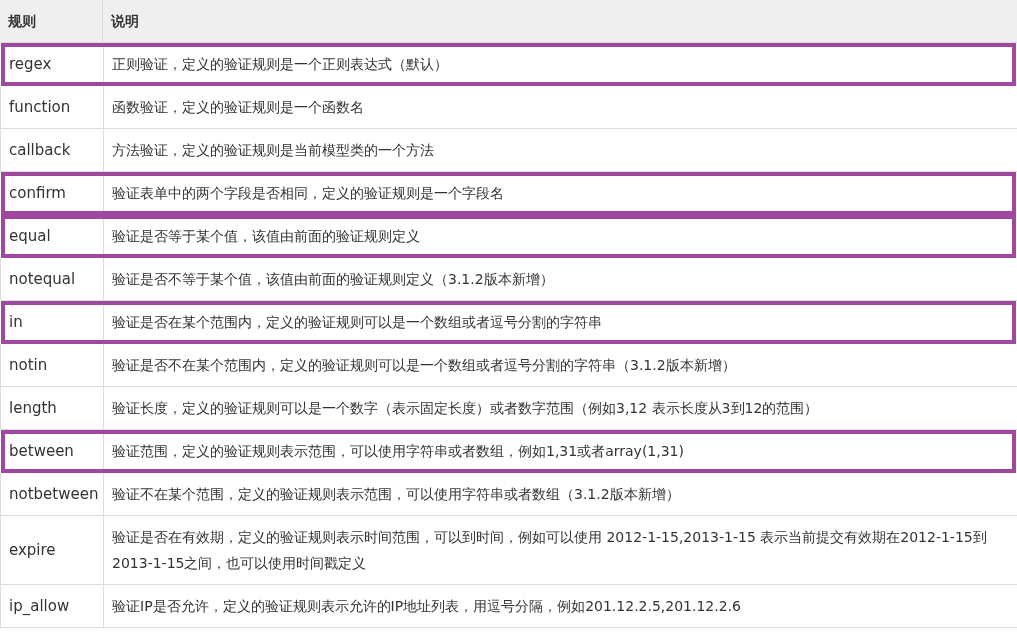 This screenshot has height=633, width=1017. Describe the element at coordinates (398, 451) in the screenshot. I see `table-cell-text: 验证范围，定义的验证规则表示范围，可以使用字符串或者数组，例如1,31或者array(1,31)` at that location.